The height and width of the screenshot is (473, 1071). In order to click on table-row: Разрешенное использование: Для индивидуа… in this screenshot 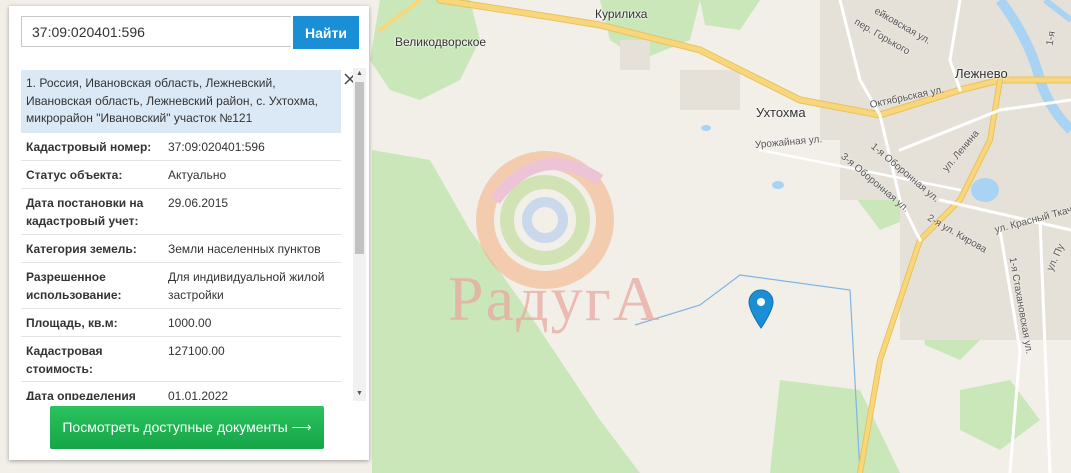, I will do `click(181, 286)`.